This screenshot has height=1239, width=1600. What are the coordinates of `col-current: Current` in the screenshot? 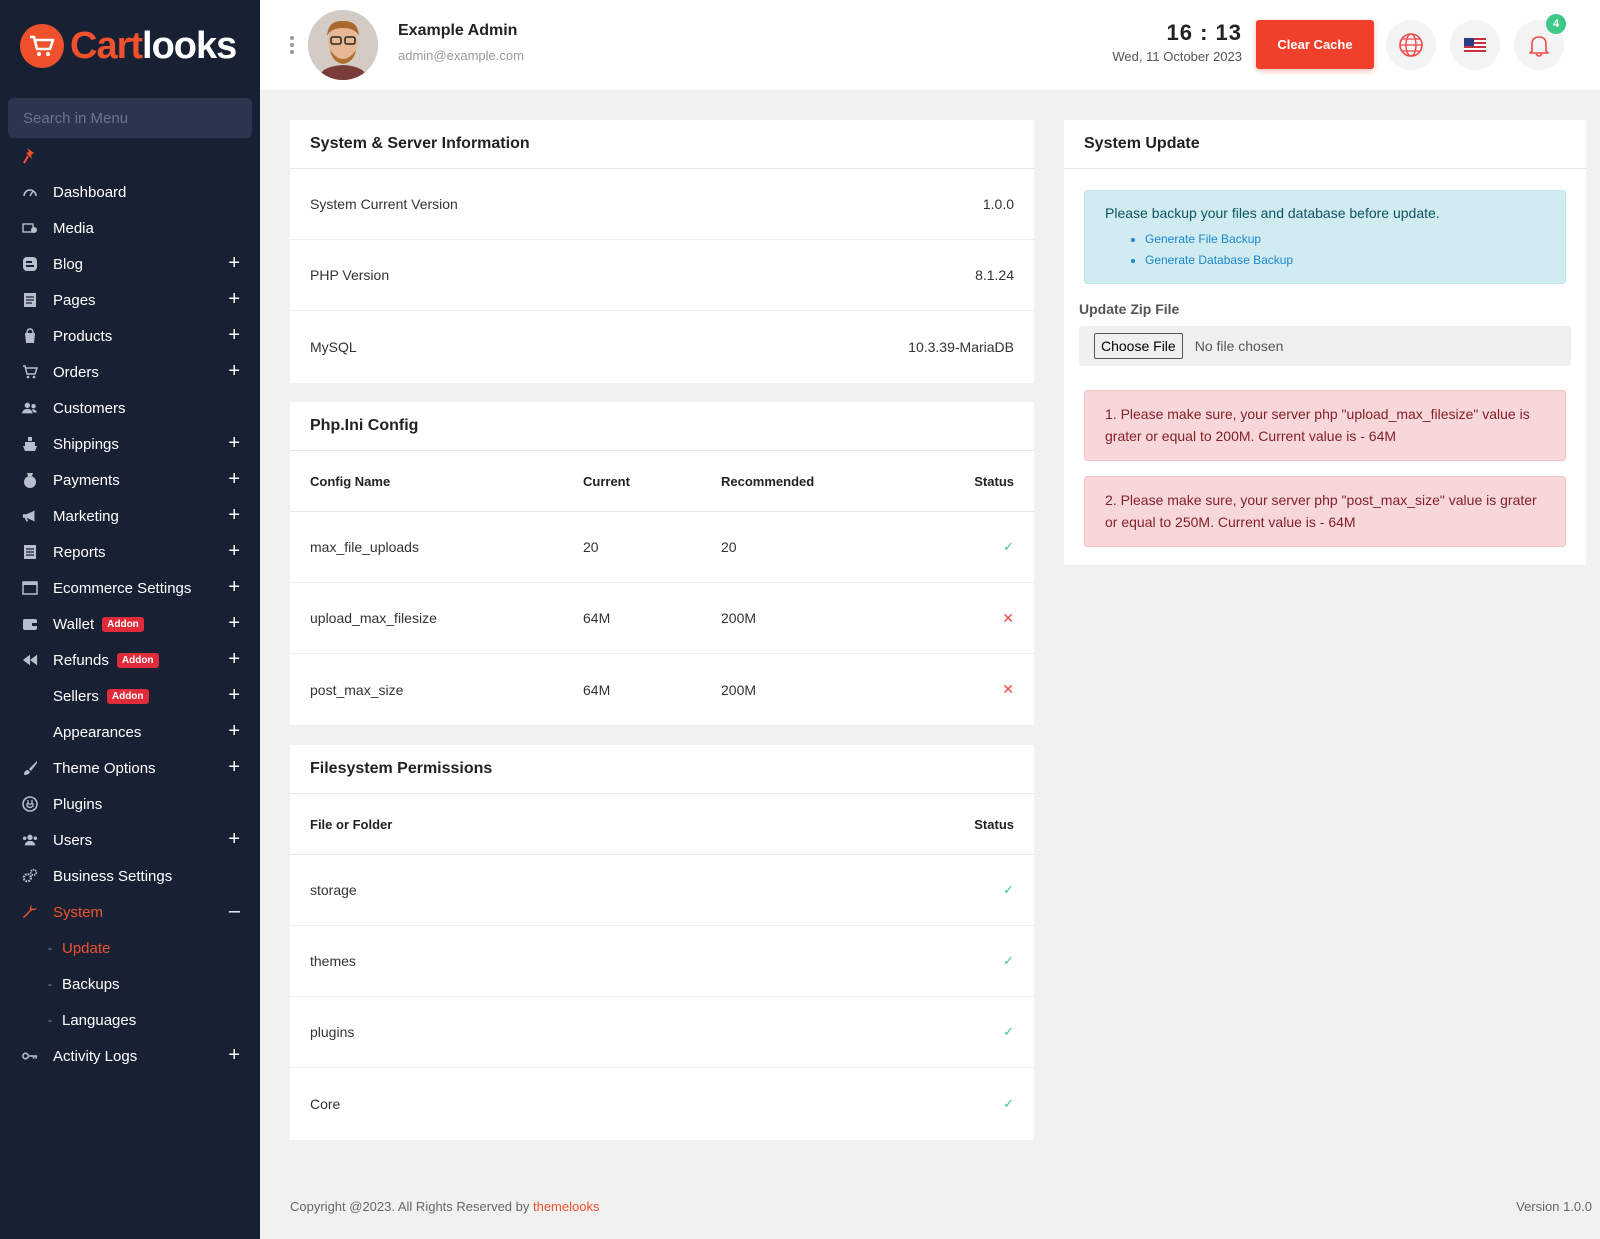 It's located at (606, 481).